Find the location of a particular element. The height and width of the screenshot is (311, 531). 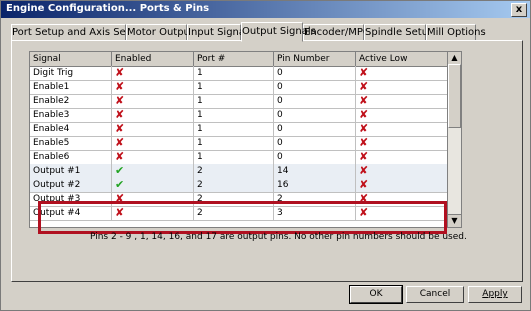

scroll-down-icon: ▼ is located at coordinates (454, 220).